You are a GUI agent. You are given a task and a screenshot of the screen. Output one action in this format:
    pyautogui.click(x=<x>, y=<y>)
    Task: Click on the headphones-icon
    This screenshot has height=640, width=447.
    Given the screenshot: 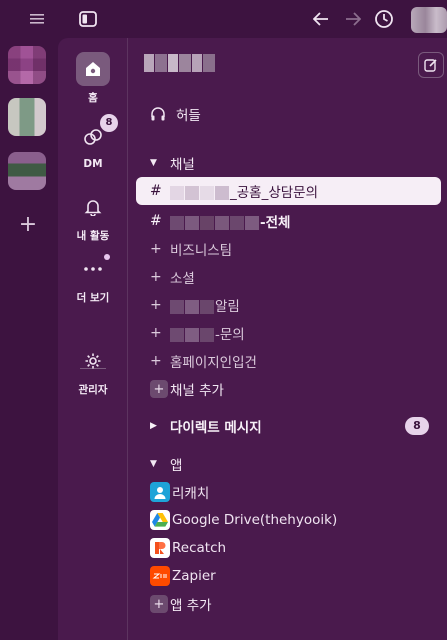 What is the action you would take?
    pyautogui.click(x=160, y=114)
    